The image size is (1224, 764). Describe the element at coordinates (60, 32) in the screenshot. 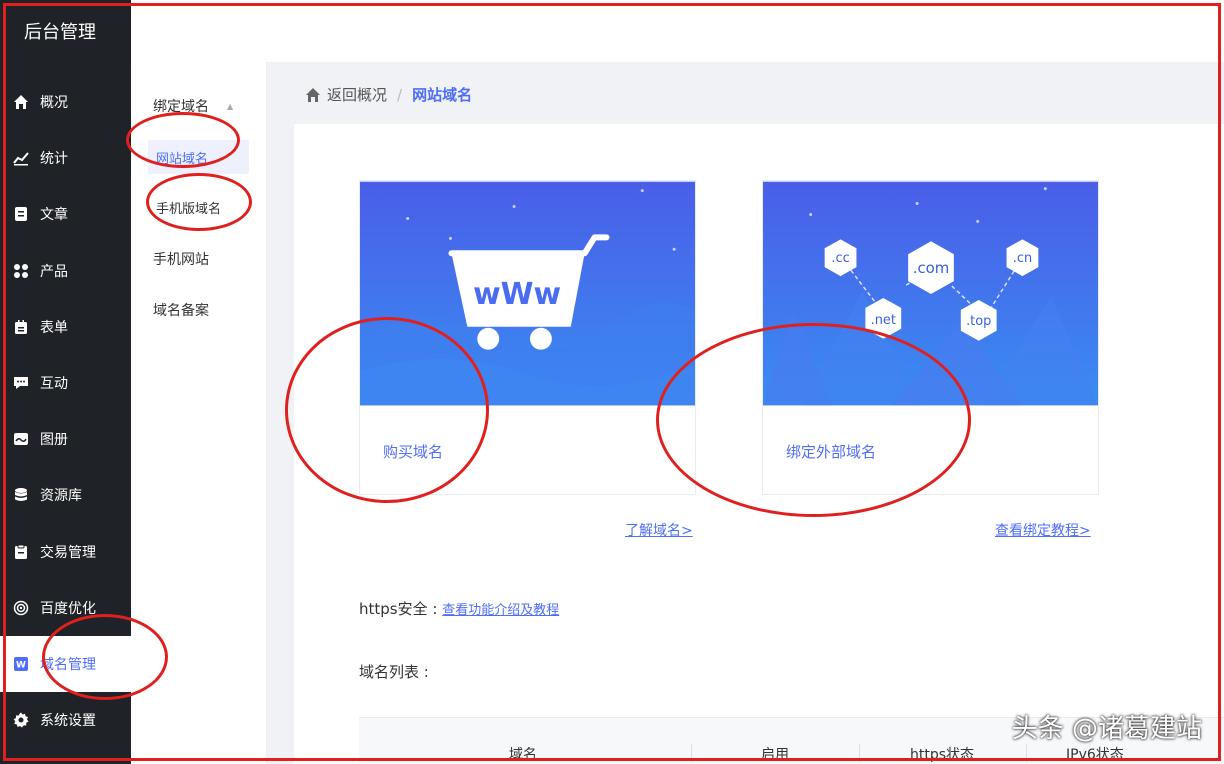

I see `brand-title: 后台管理` at that location.